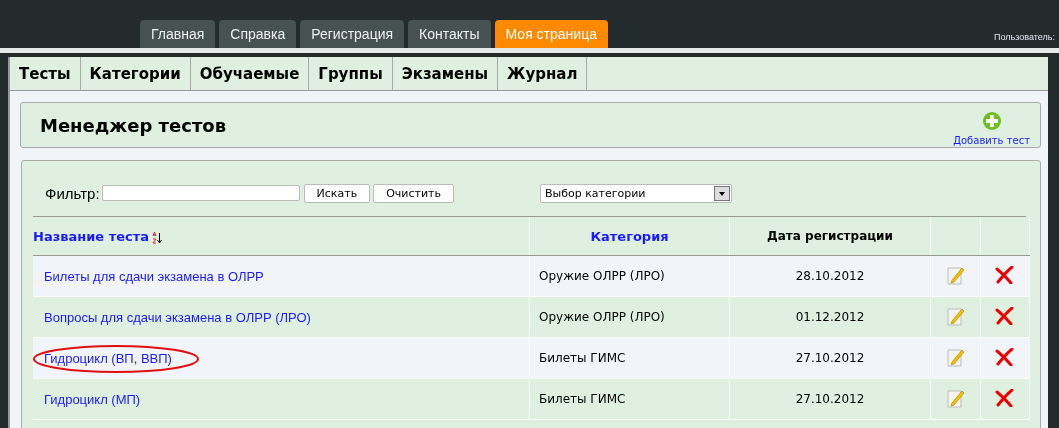 The image size is (1059, 428). Describe the element at coordinates (629, 236) in the screenshot. I see `column-header-link: Категория` at that location.